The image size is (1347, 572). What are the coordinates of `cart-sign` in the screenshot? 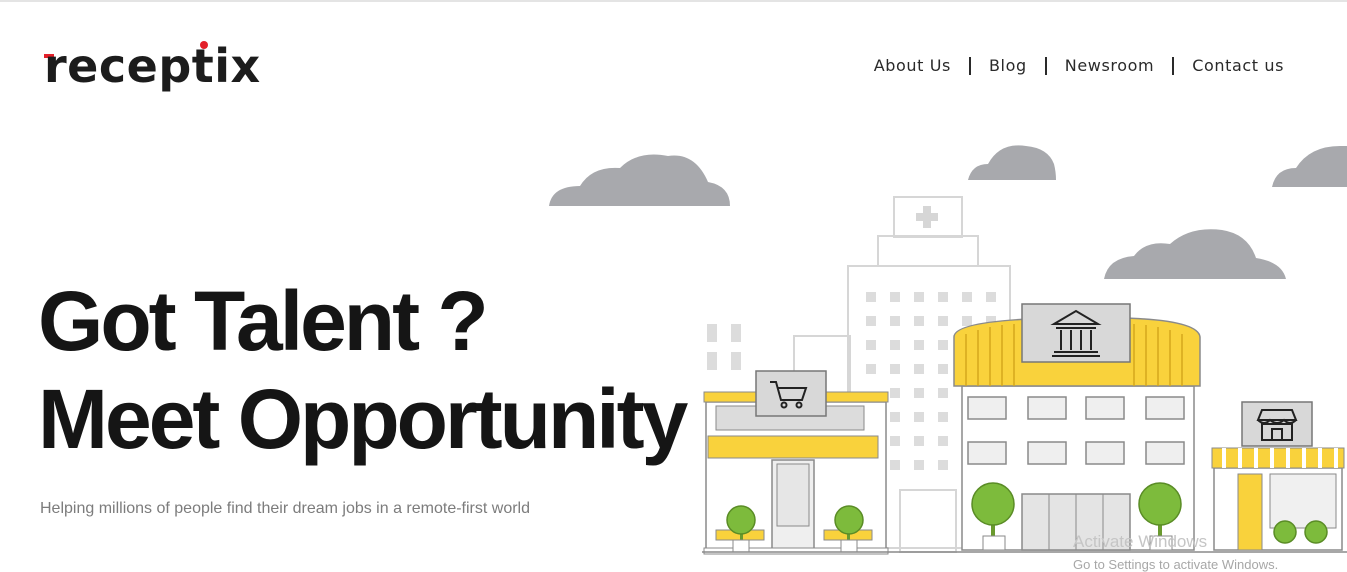 It's located at (791, 393).